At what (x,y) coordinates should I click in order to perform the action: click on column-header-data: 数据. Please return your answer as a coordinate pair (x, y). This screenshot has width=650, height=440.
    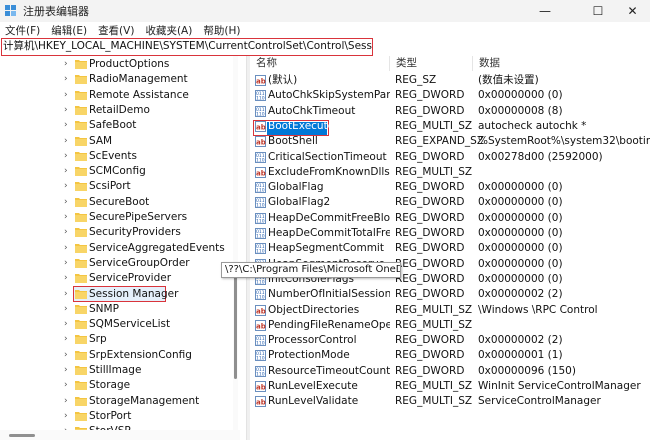
    Looking at the image, I should click on (561, 63).